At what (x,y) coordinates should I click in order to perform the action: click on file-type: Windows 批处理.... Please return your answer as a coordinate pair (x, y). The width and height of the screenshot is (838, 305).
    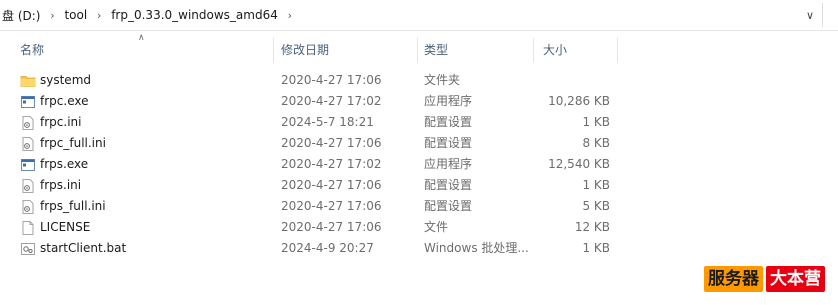
    Looking at the image, I should click on (476, 248).